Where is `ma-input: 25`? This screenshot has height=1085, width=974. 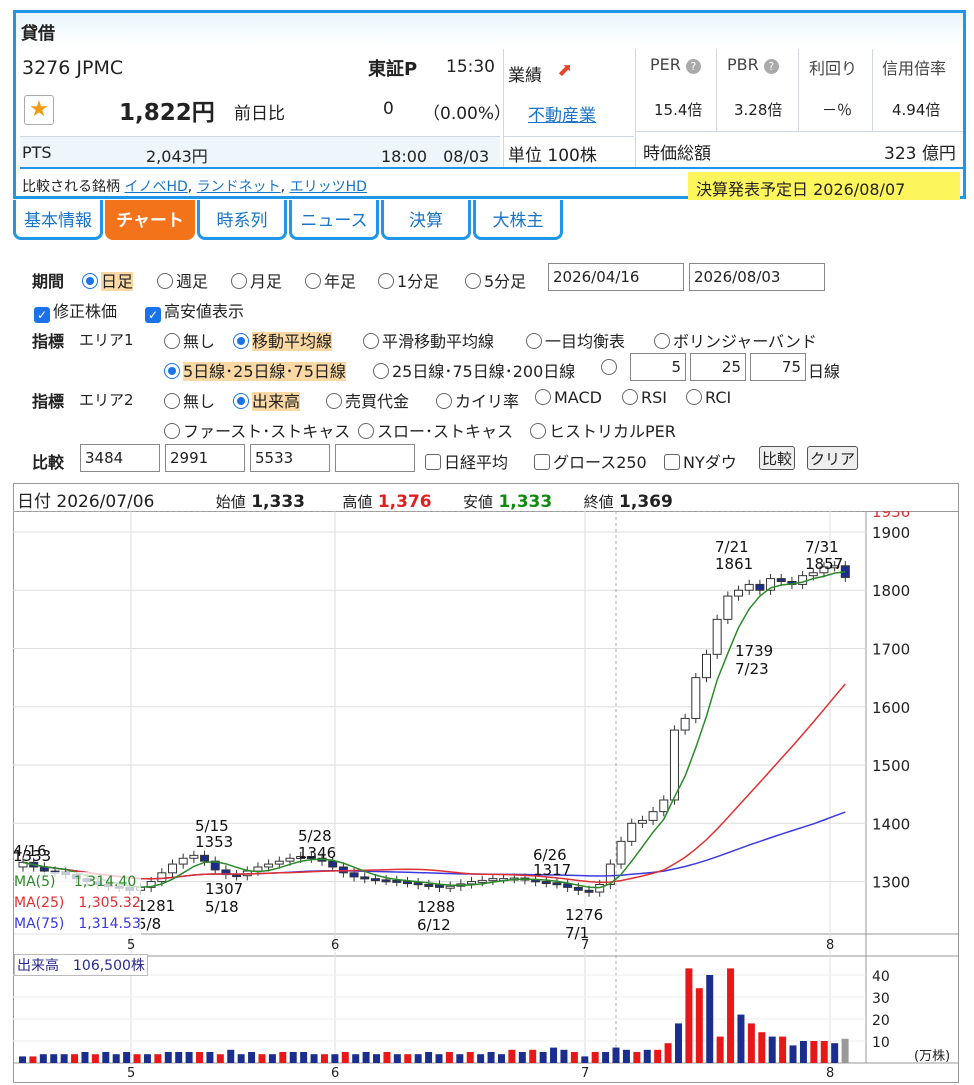
ma-input: 25 is located at coordinates (718, 367).